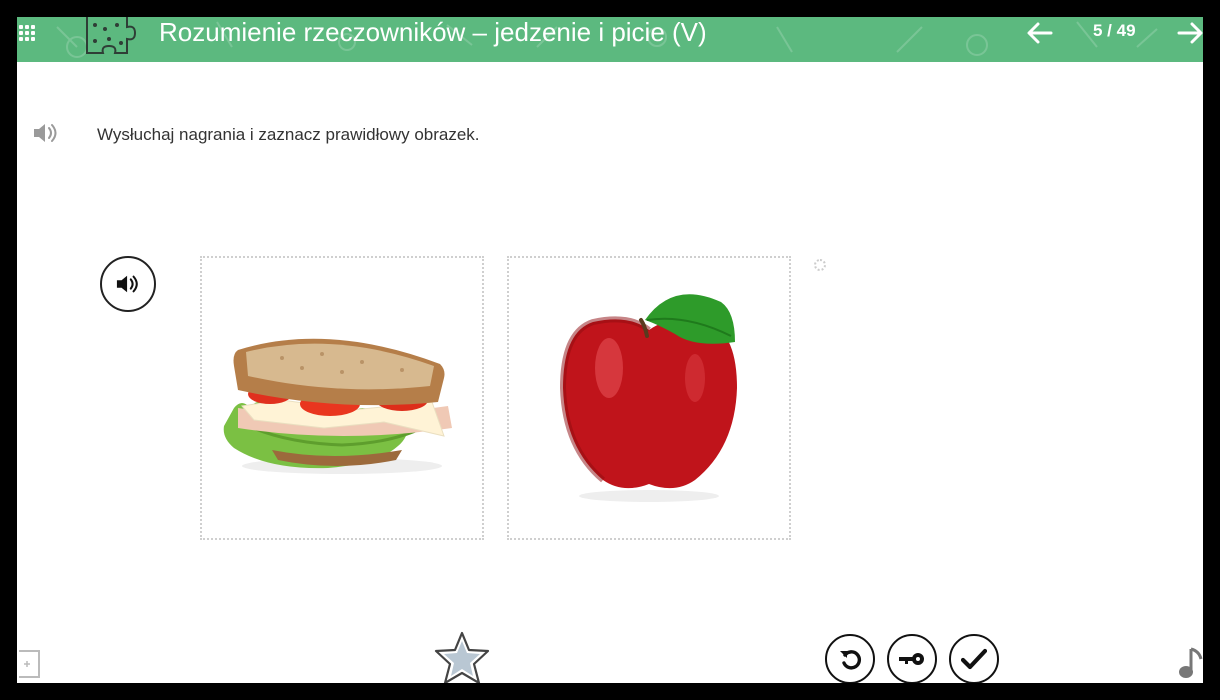 The height and width of the screenshot is (700, 1220). I want to click on show-answer-button, so click(912, 658).